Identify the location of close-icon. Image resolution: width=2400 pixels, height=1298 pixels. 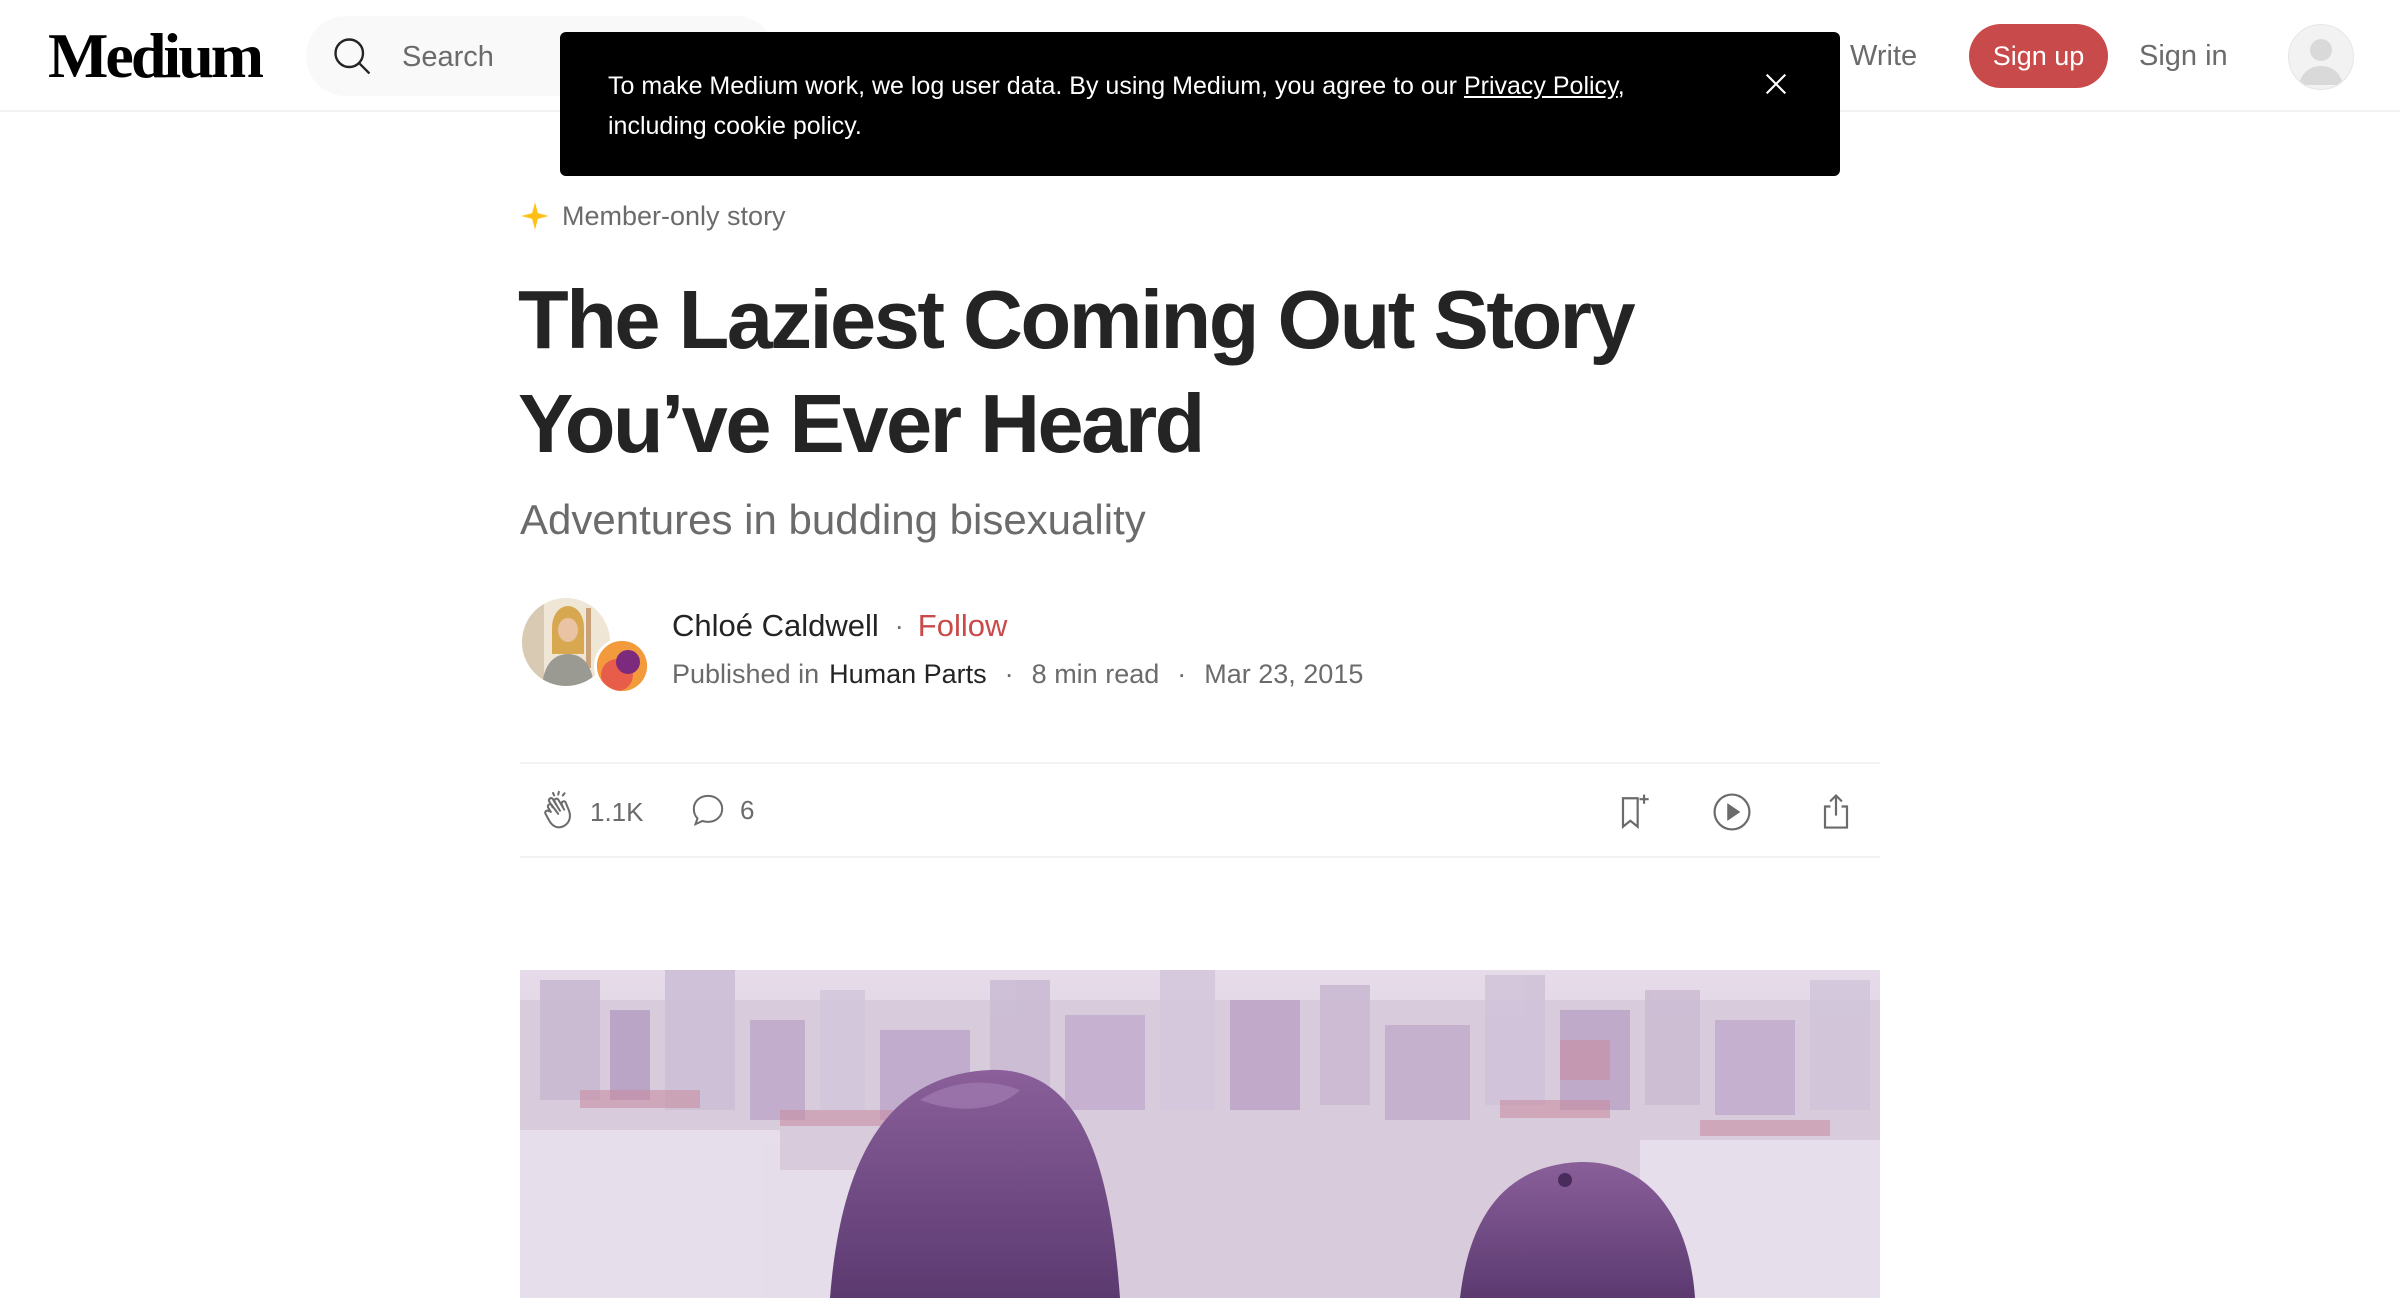
(1776, 84).